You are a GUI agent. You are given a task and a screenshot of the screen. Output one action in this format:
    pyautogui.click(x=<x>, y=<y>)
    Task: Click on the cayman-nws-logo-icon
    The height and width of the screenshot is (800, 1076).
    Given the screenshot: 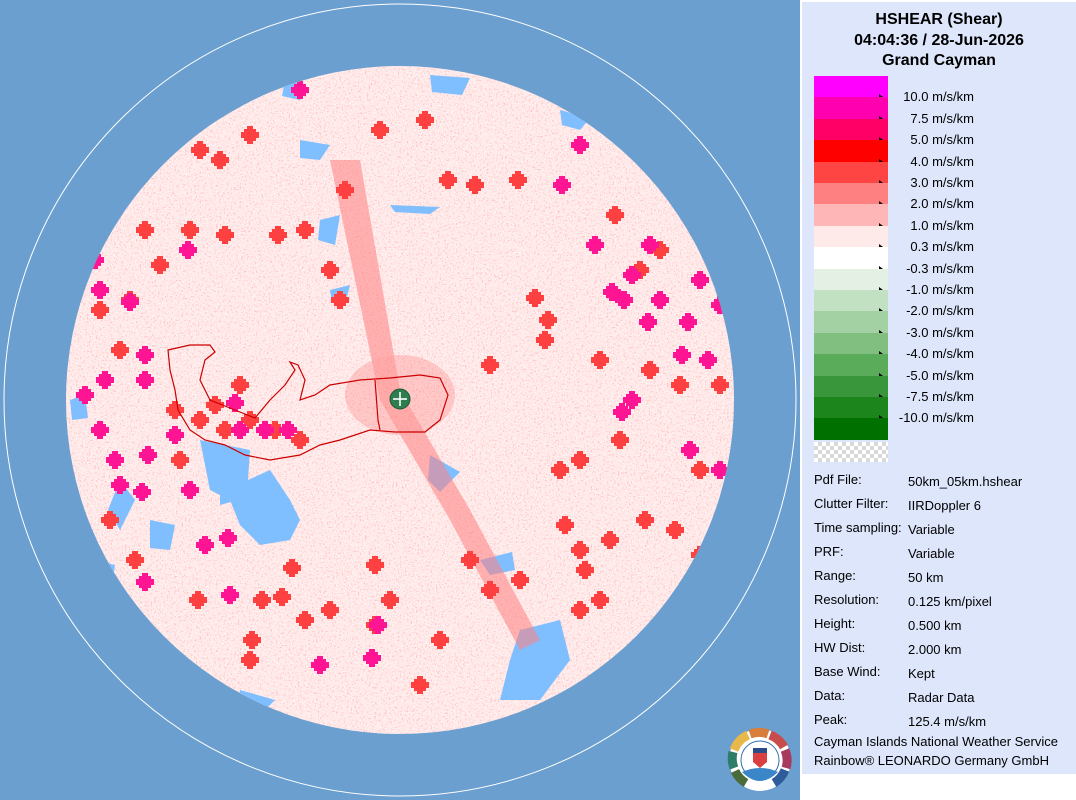 What is the action you would take?
    pyautogui.click(x=759, y=759)
    